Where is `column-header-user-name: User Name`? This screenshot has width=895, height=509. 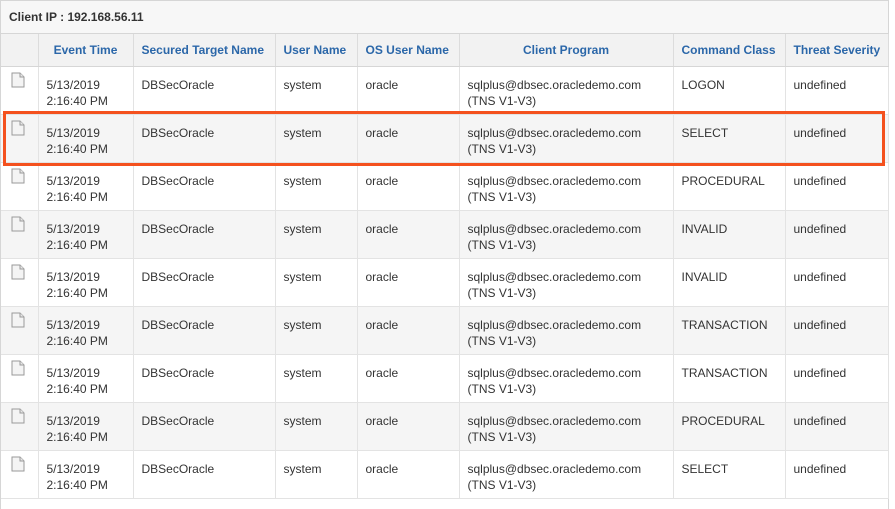
column-header-user-name: User Name is located at coordinates (316, 50).